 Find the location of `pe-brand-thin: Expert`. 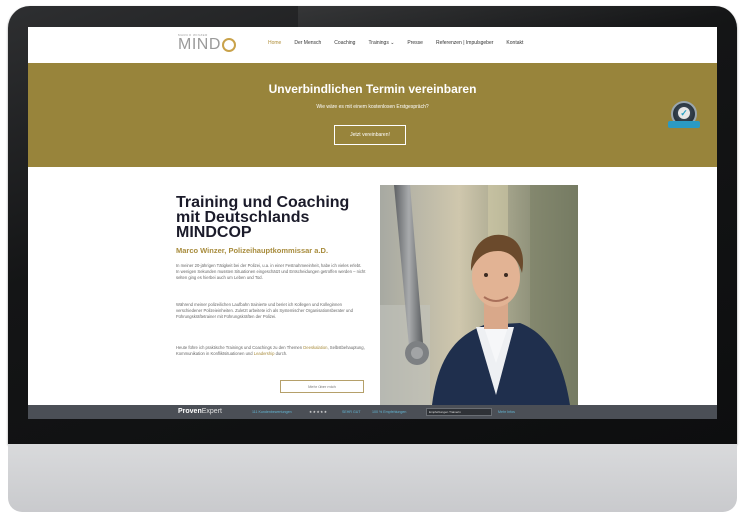

pe-brand-thin: Expert is located at coordinates (211, 411).